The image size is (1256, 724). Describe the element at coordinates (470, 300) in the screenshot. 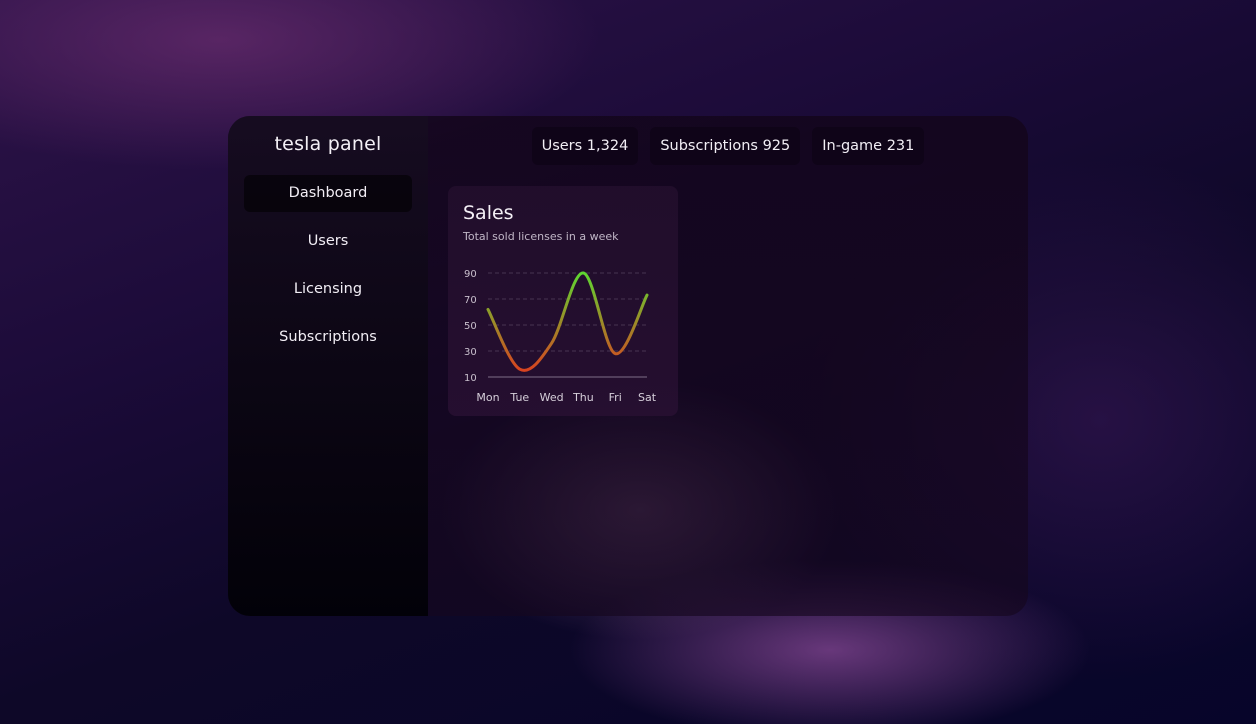

I see `y-tick-label: 70` at that location.